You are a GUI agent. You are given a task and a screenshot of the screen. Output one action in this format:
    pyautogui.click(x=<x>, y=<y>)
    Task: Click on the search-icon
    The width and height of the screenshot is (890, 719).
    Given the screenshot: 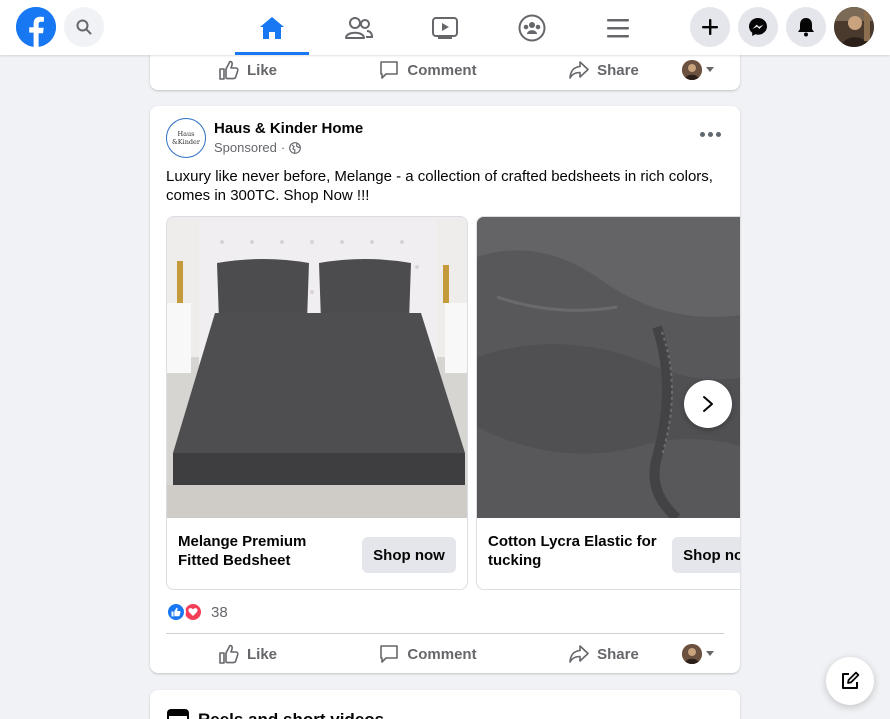 What is the action you would take?
    pyautogui.click(x=84, y=27)
    